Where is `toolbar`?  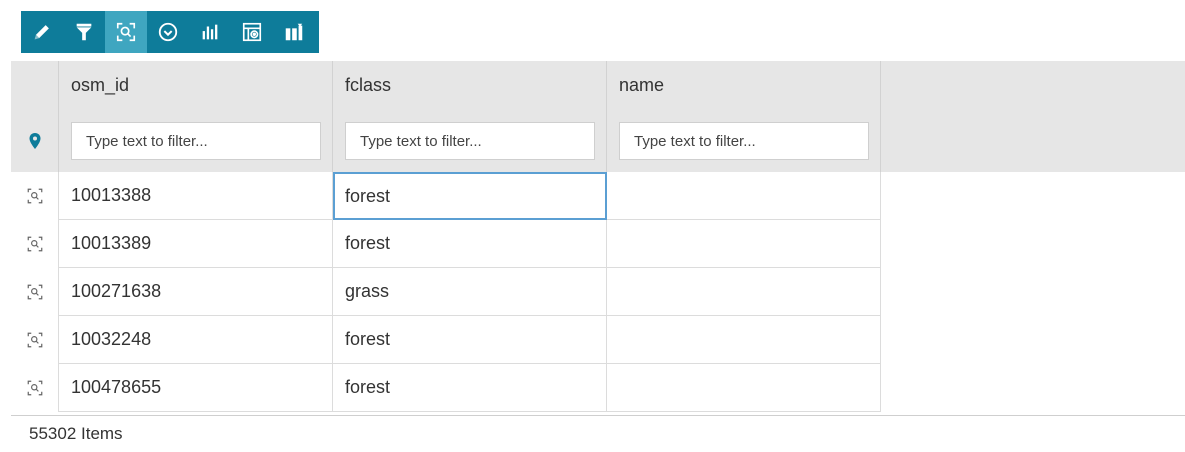
toolbar is located at coordinates (170, 32).